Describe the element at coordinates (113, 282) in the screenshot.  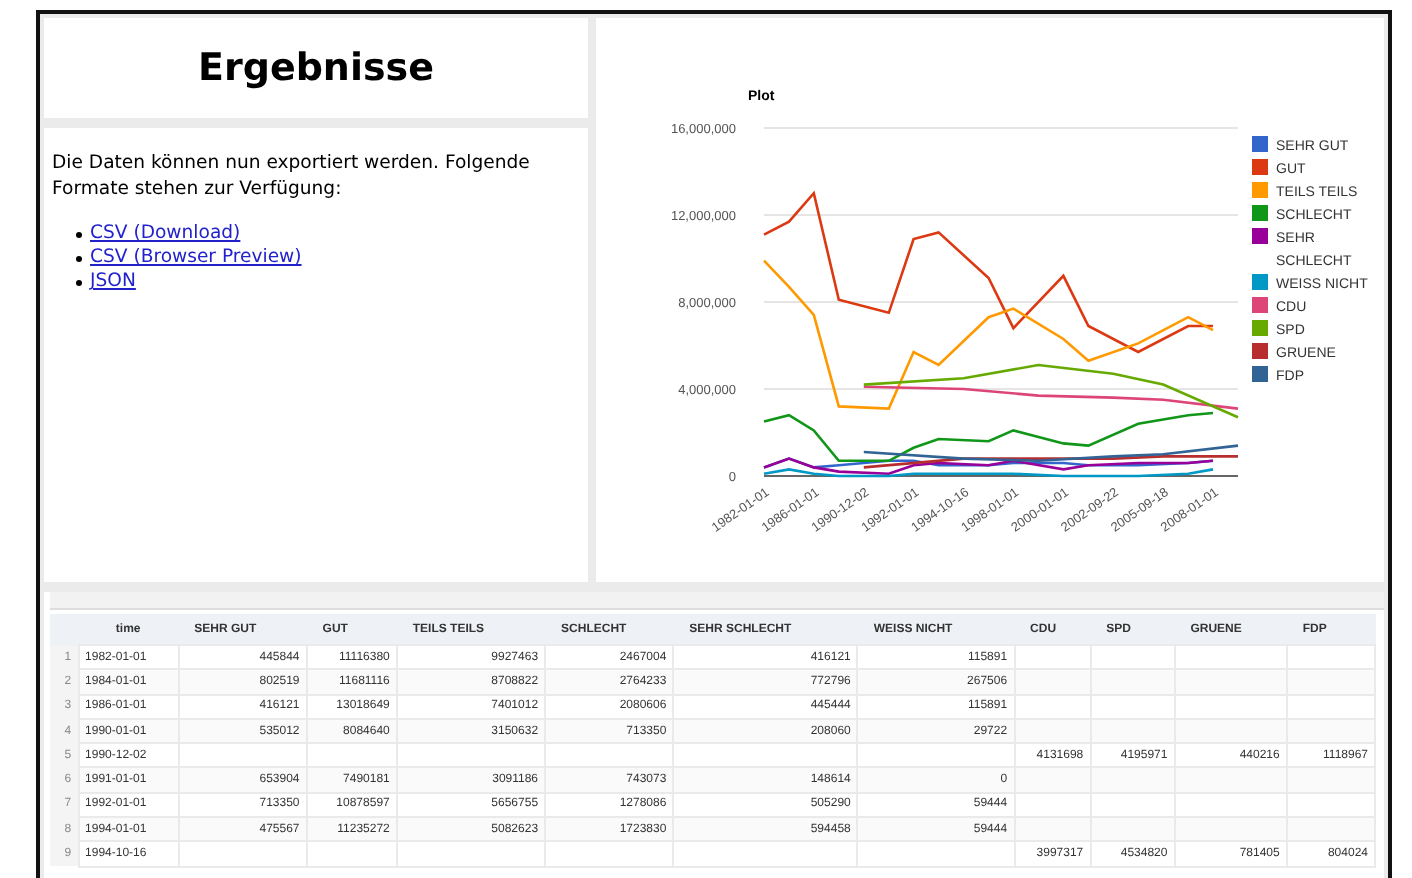
I see `export-link: JSON` at that location.